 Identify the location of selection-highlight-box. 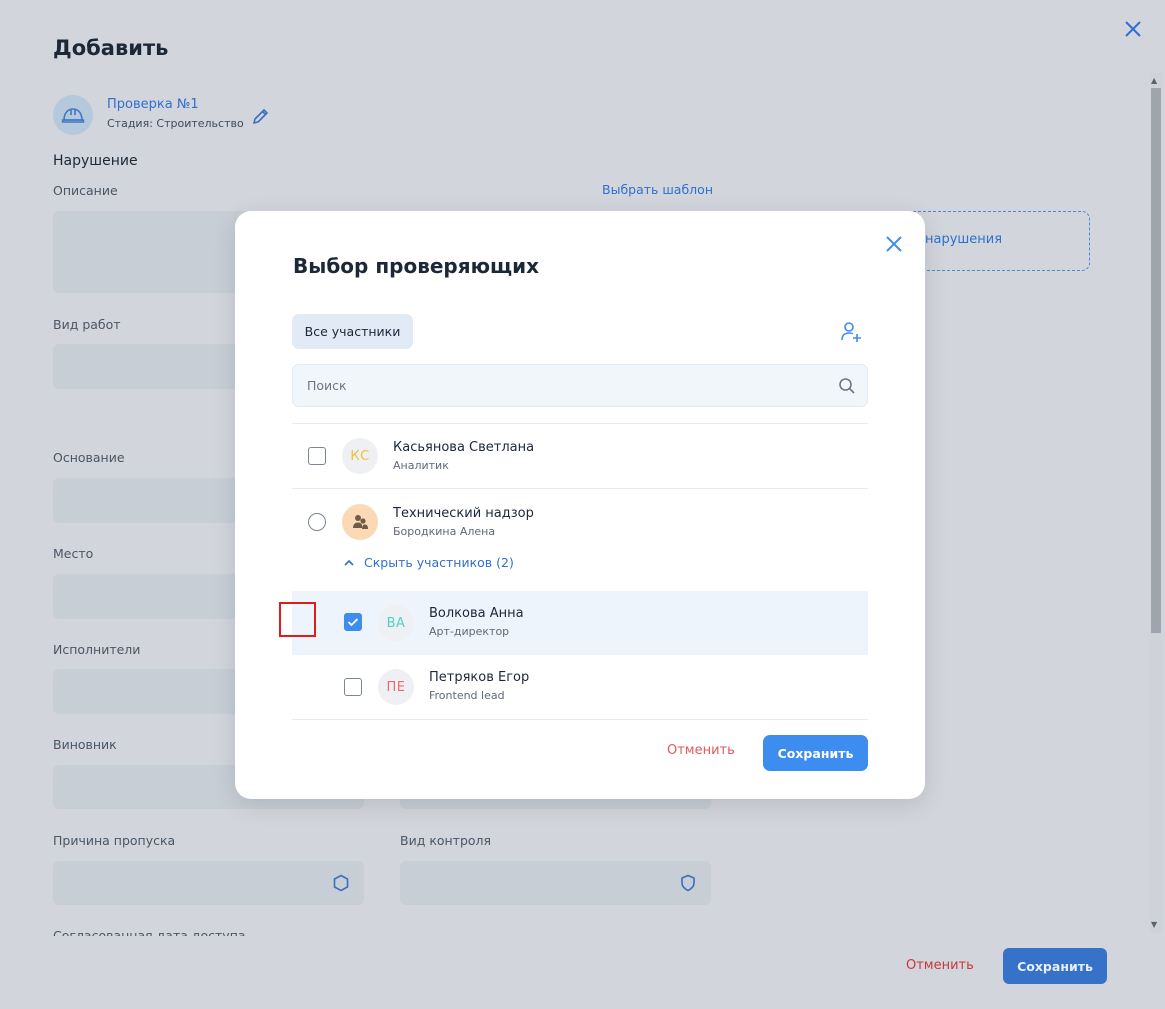
(297, 619).